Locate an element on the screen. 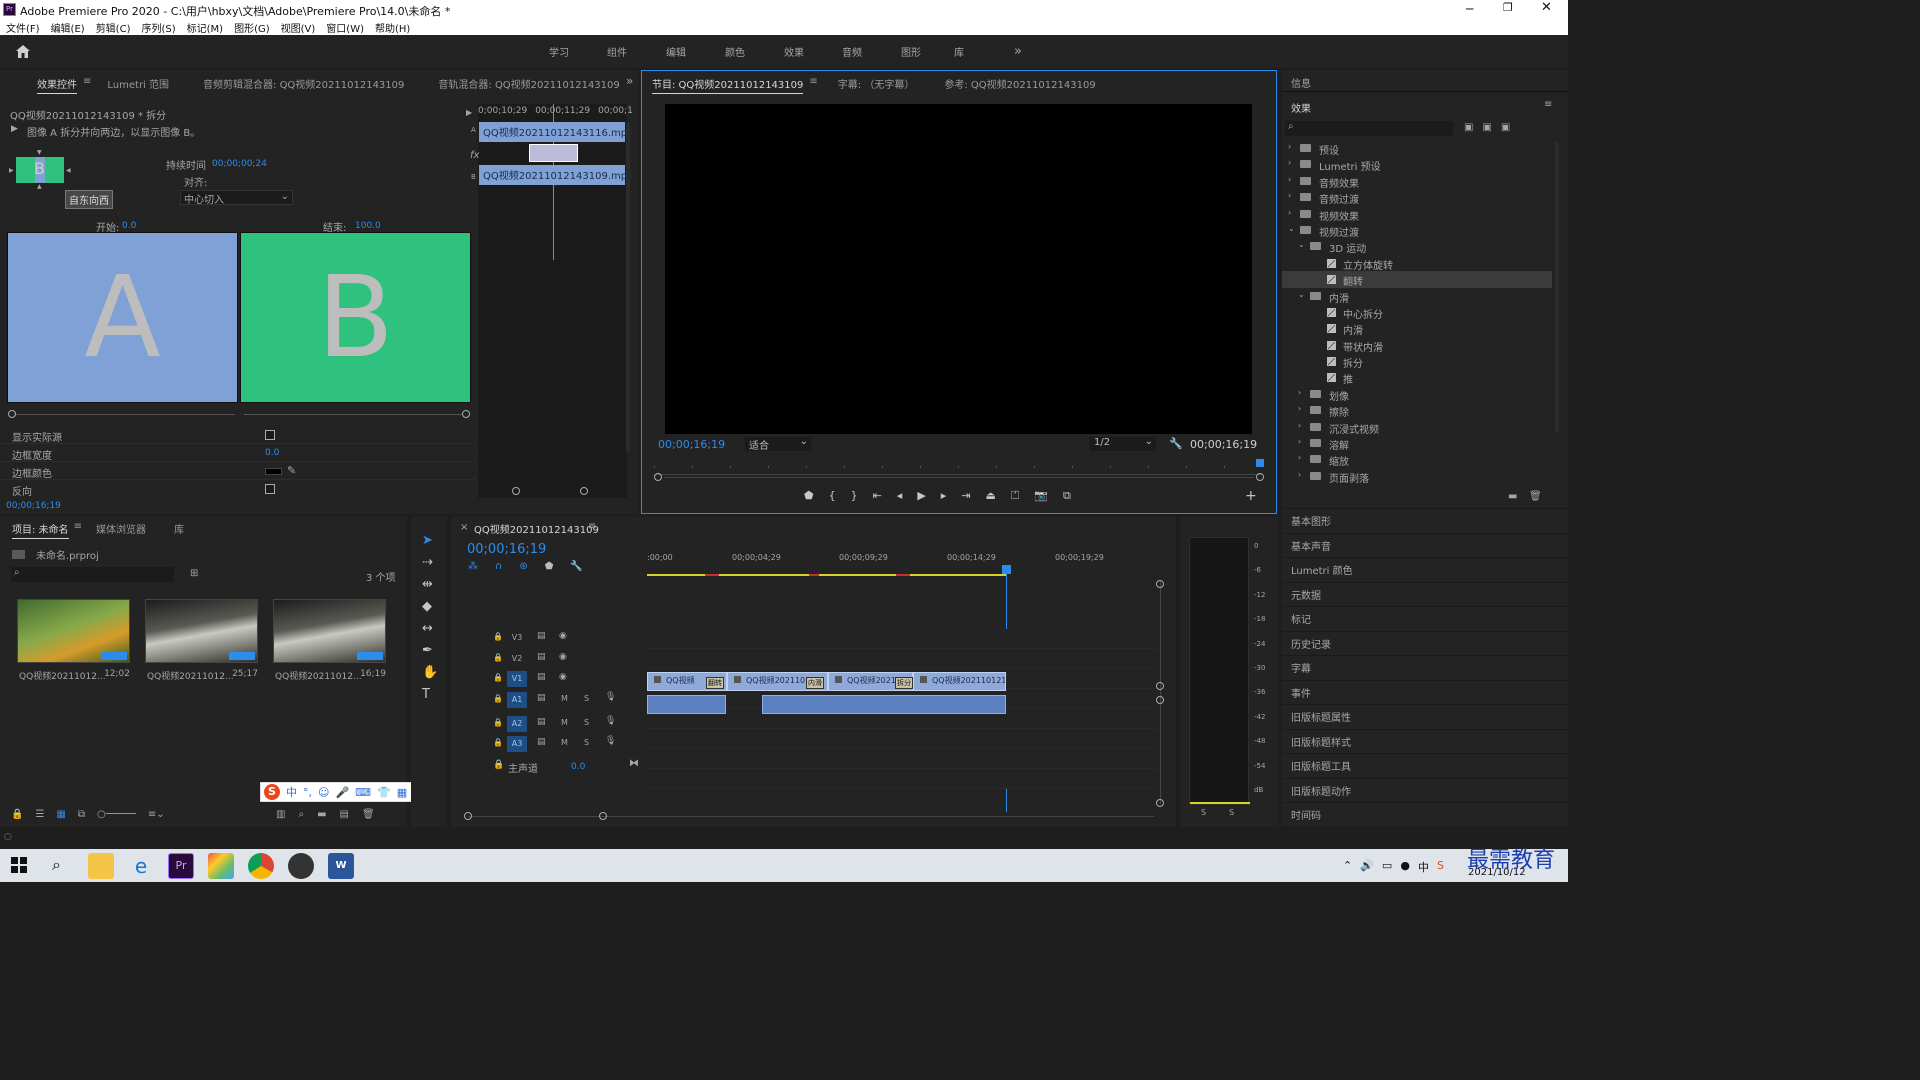 This screenshot has height=1080, width=1920. hand-tool-icon: ✋ is located at coordinates (430, 672).